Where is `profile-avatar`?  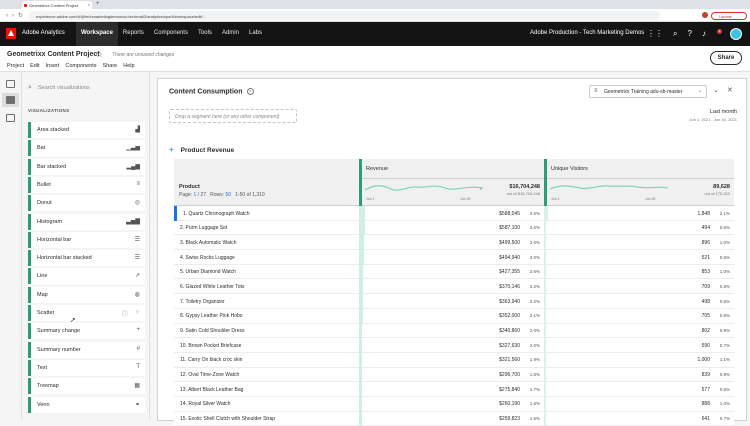
profile-avatar is located at coordinates (705, 15).